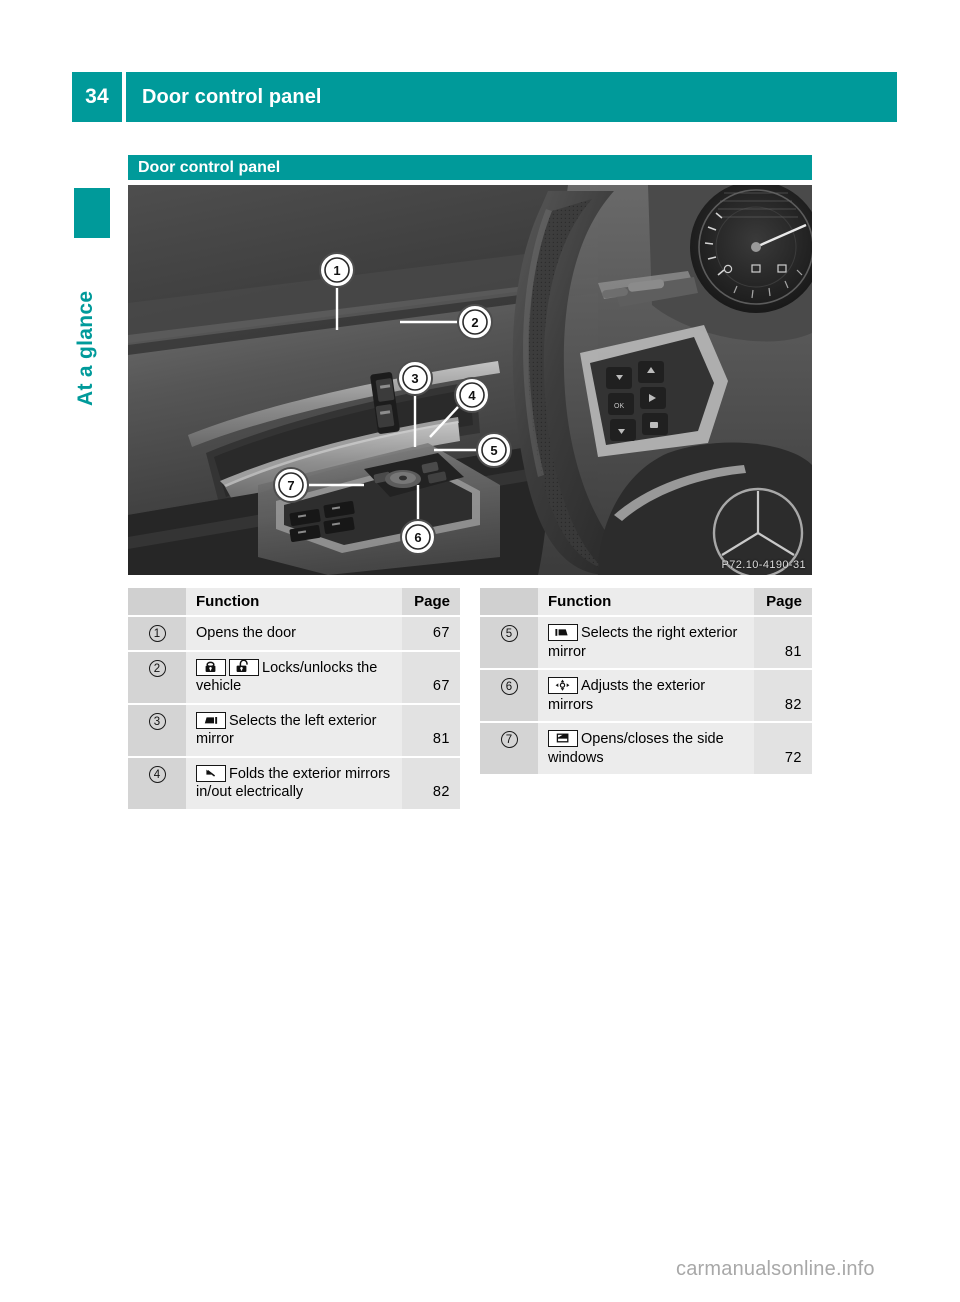 The image size is (960, 1302). Describe the element at coordinates (783, 748) in the screenshot. I see `row-page: 72` at that location.